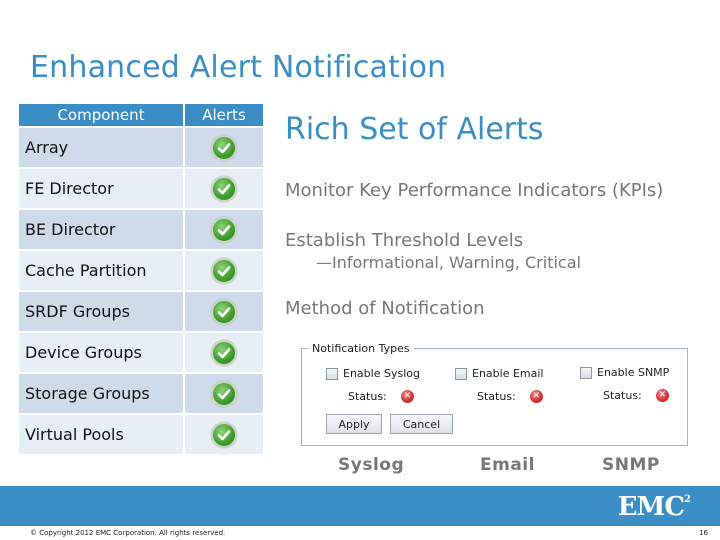 Image resolution: width=720 pixels, height=540 pixels. Describe the element at coordinates (324, 262) in the screenshot. I see `dash-marker: —` at that location.